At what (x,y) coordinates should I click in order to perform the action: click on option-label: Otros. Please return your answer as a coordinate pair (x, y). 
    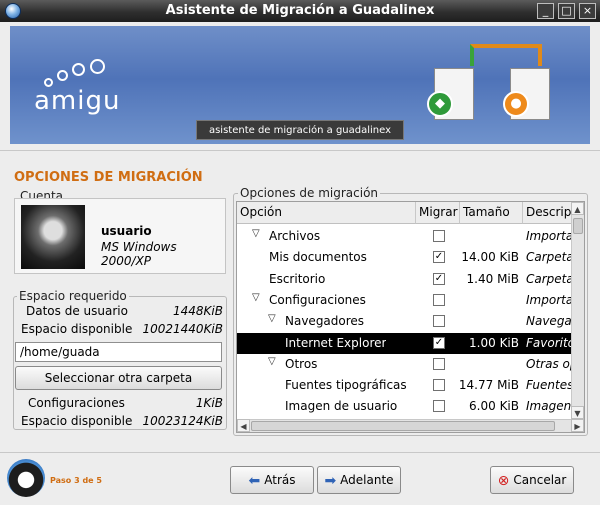
    Looking at the image, I should click on (301, 363).